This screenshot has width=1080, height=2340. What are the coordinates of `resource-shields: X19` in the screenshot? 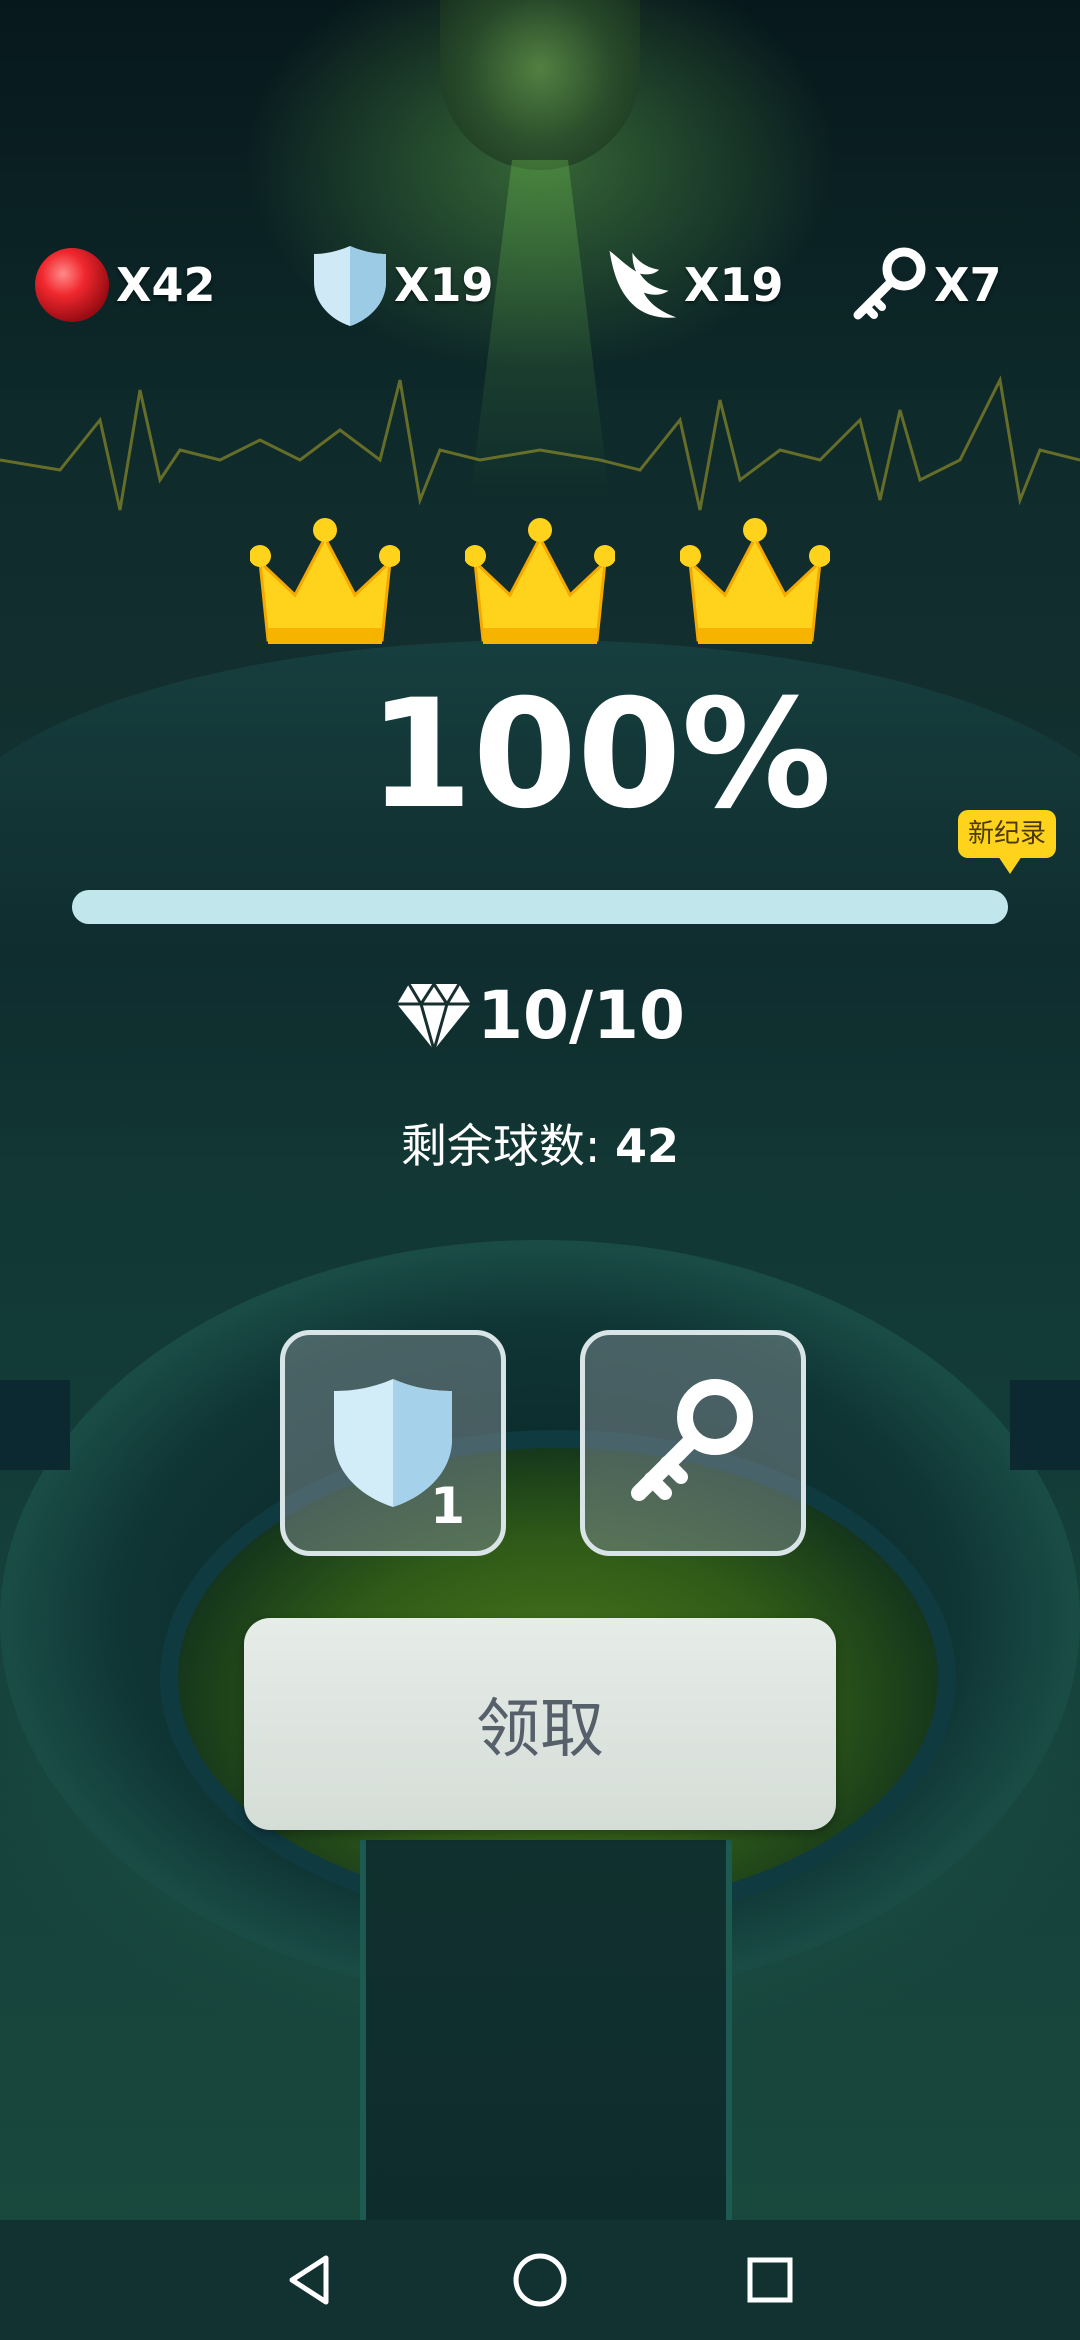 It's located at (401, 285).